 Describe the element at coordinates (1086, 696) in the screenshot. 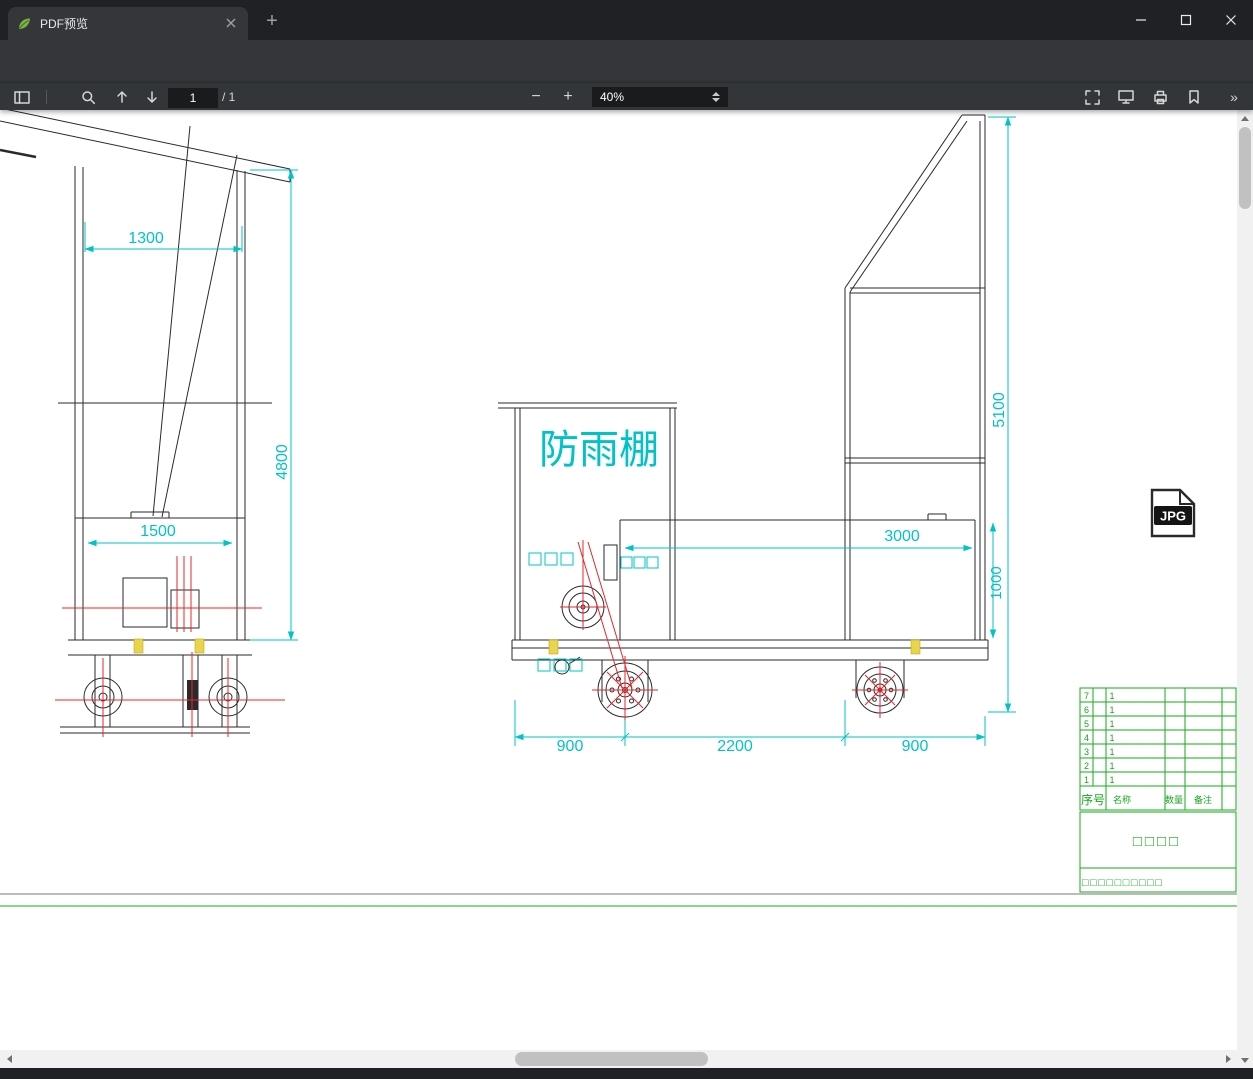

I see `bom-row-number: 7` at that location.